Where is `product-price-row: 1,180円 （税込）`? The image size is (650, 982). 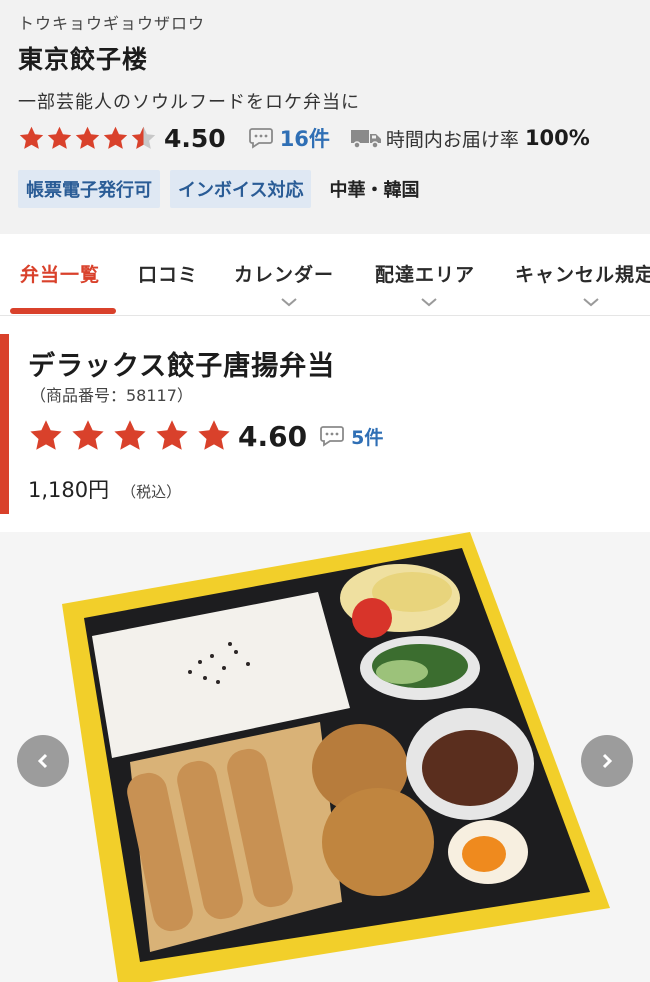 product-price-row: 1,180円 （税込） is located at coordinates (104, 489).